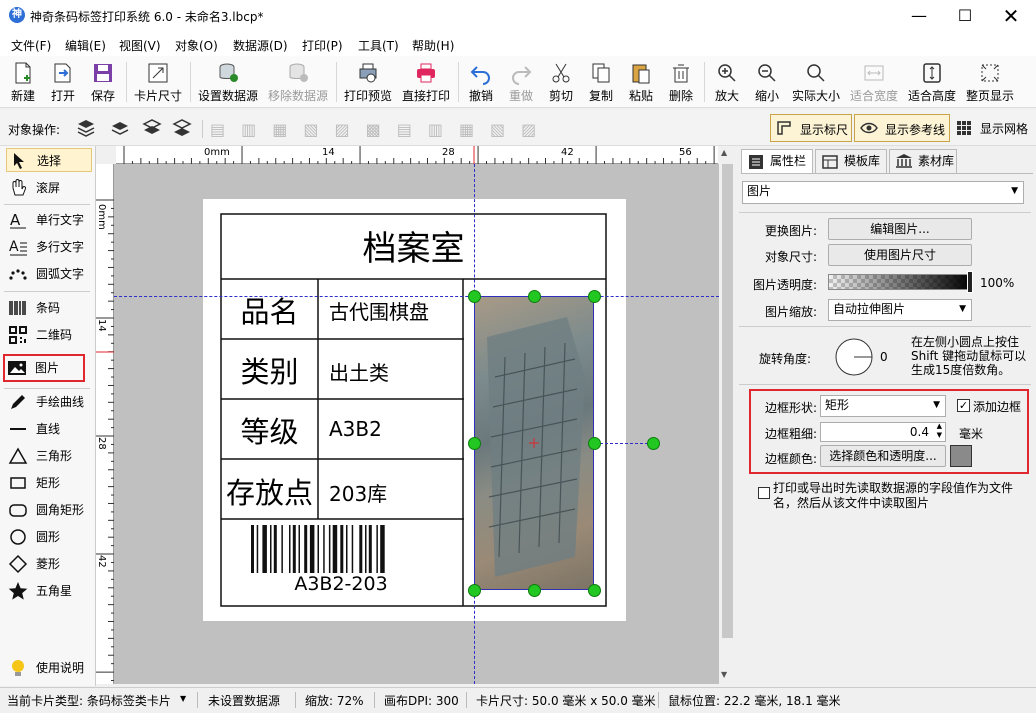 Image resolution: width=1036 pixels, height=713 pixels. I want to click on save-button: 保存, so click(103, 82).